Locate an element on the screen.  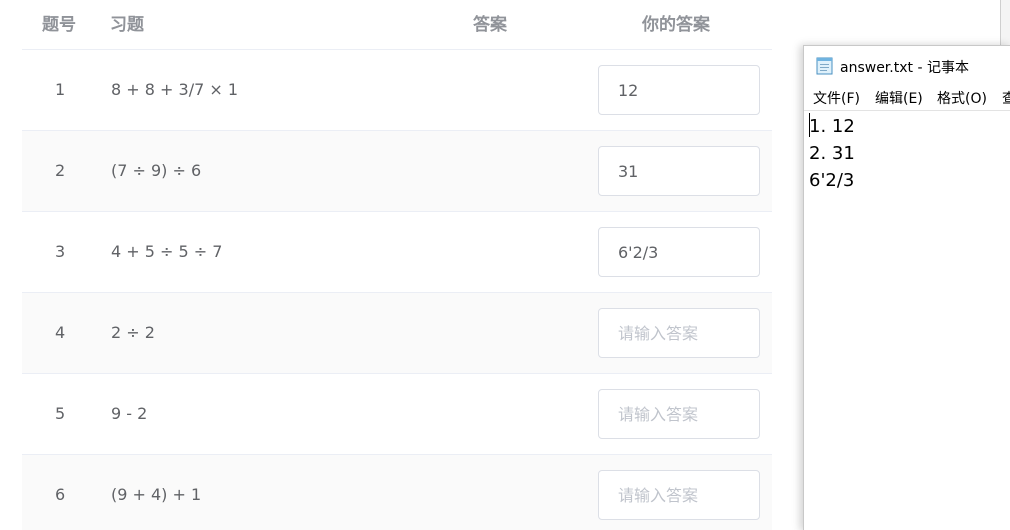
text-caret is located at coordinates (809, 125).